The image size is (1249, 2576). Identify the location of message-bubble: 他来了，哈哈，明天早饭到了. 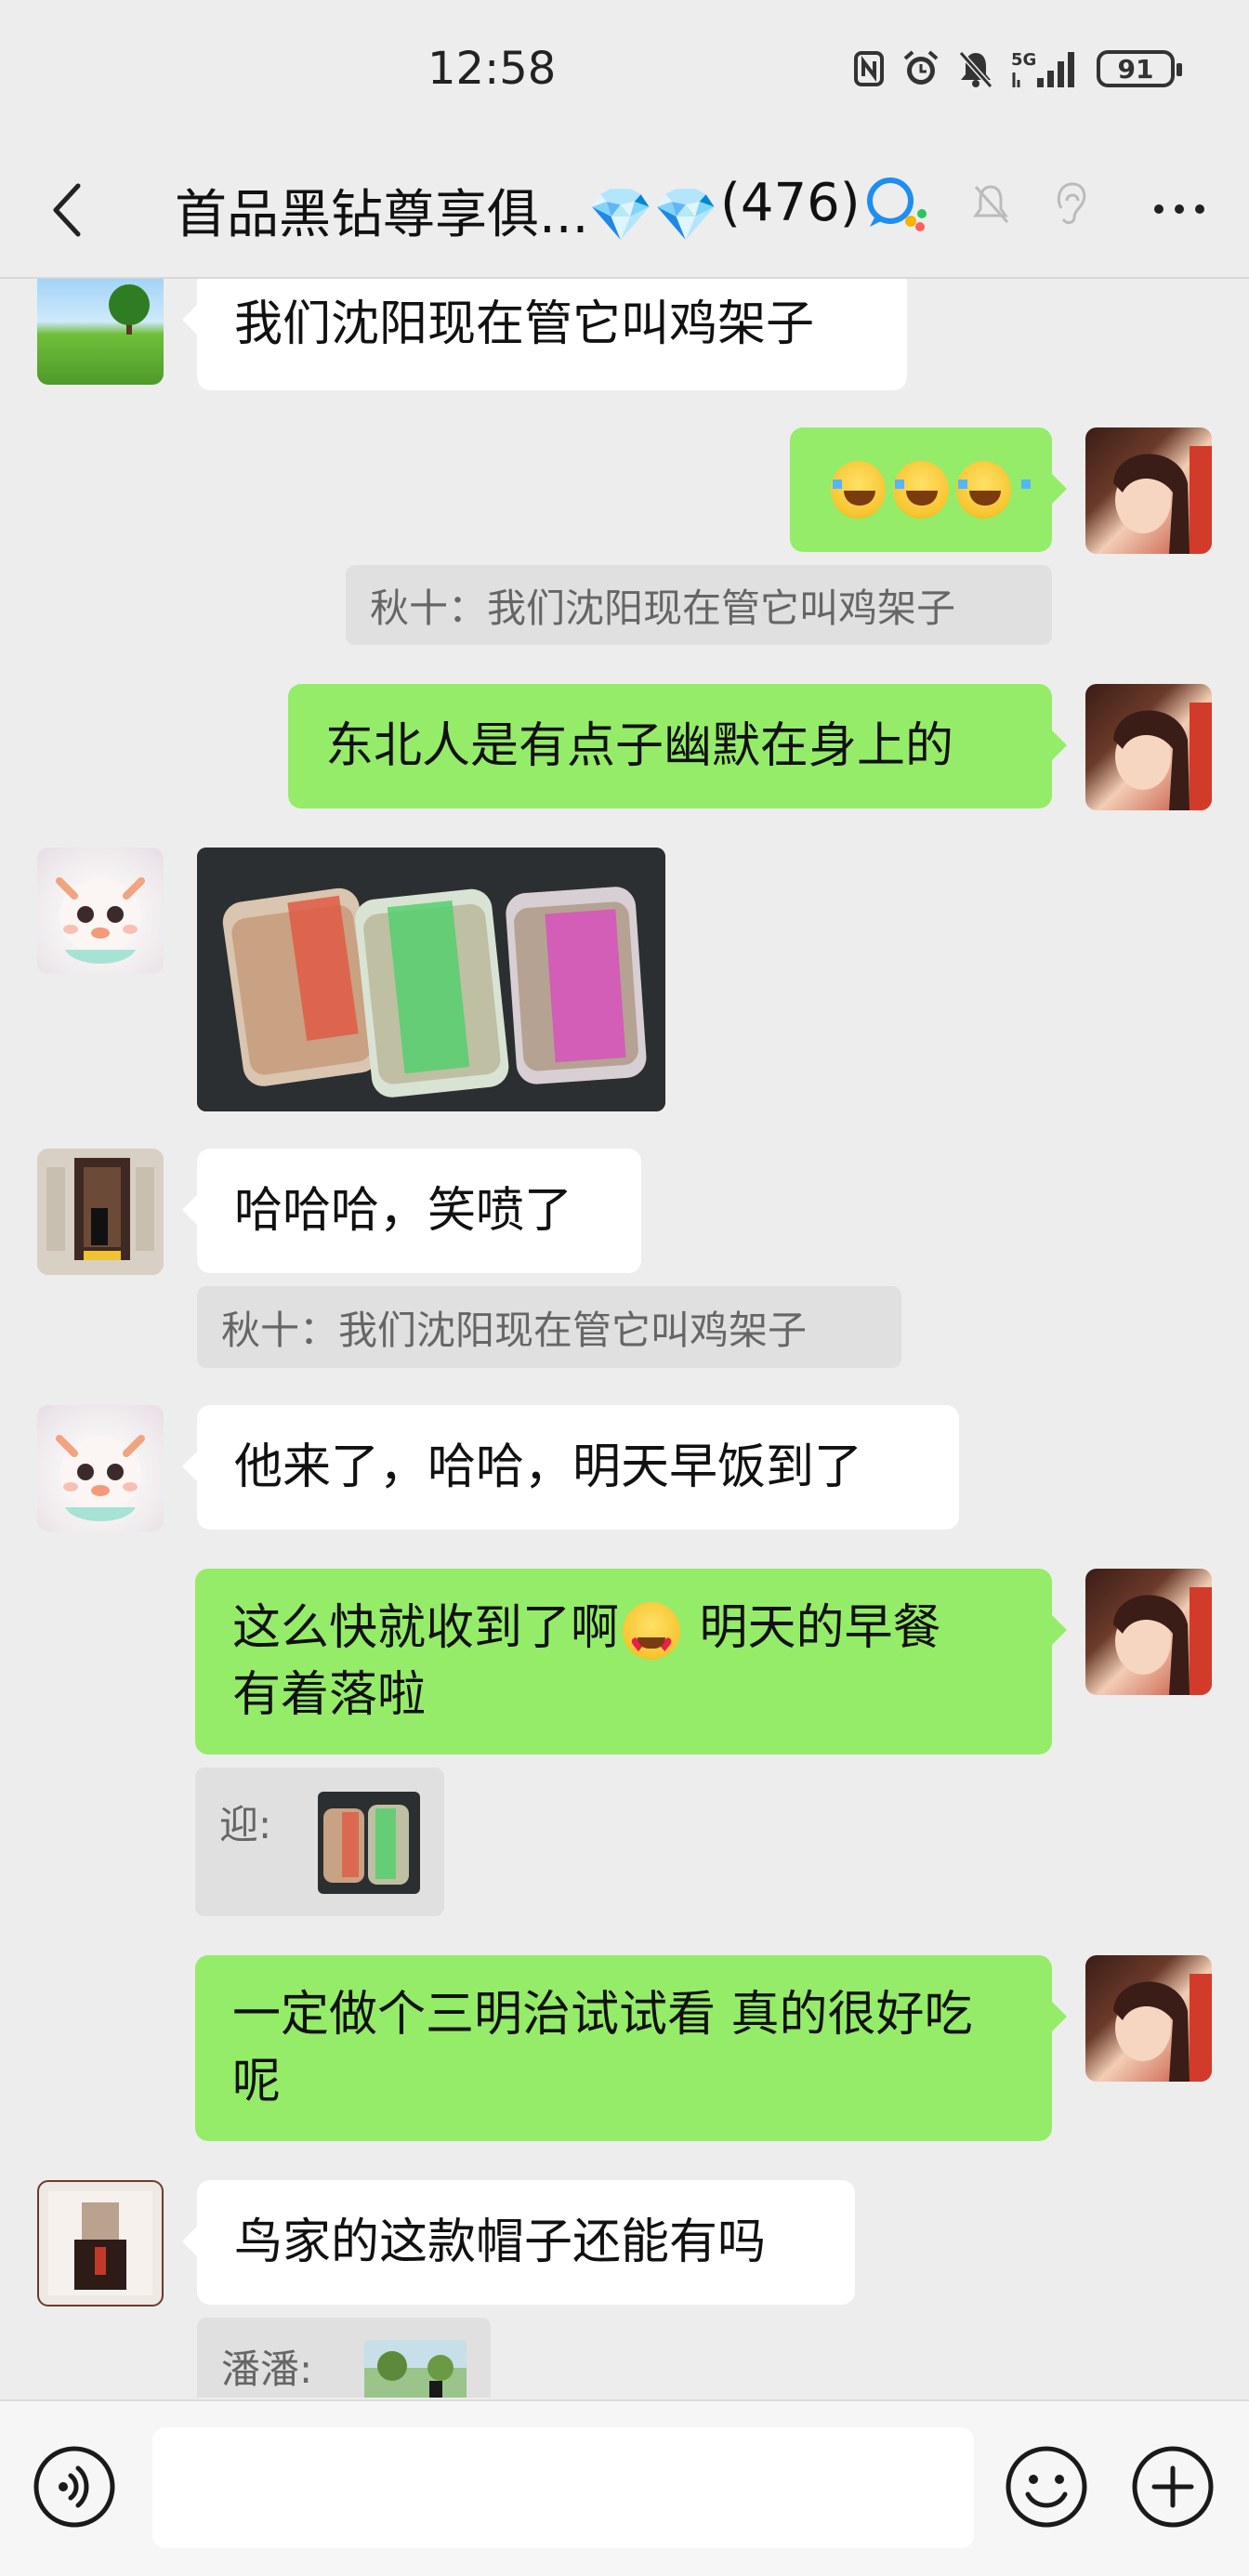
(570, 1467).